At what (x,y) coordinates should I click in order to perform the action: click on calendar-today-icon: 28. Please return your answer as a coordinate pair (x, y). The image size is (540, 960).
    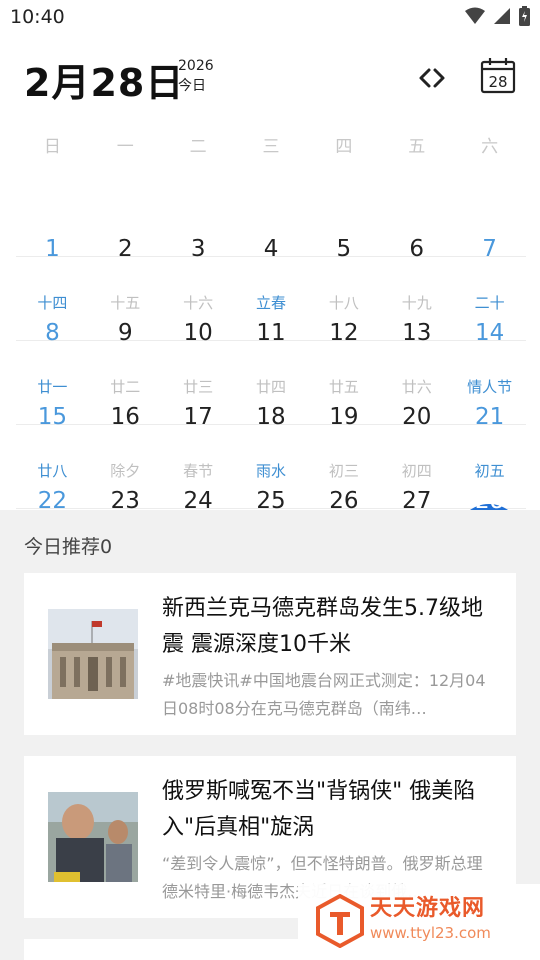
    Looking at the image, I should click on (498, 75).